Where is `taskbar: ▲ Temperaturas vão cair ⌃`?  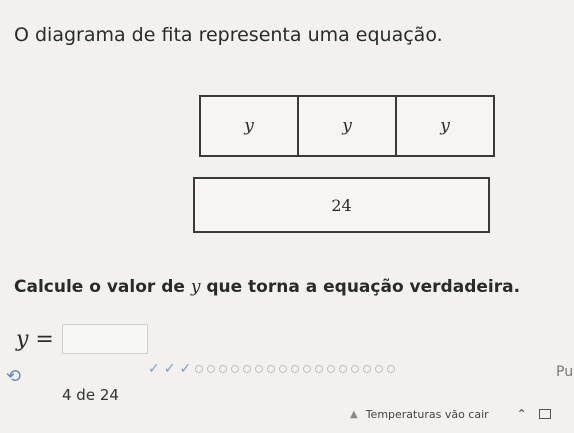
taskbar: ▲ Temperaturas vão cair ⌃ is located at coordinates (462, 414).